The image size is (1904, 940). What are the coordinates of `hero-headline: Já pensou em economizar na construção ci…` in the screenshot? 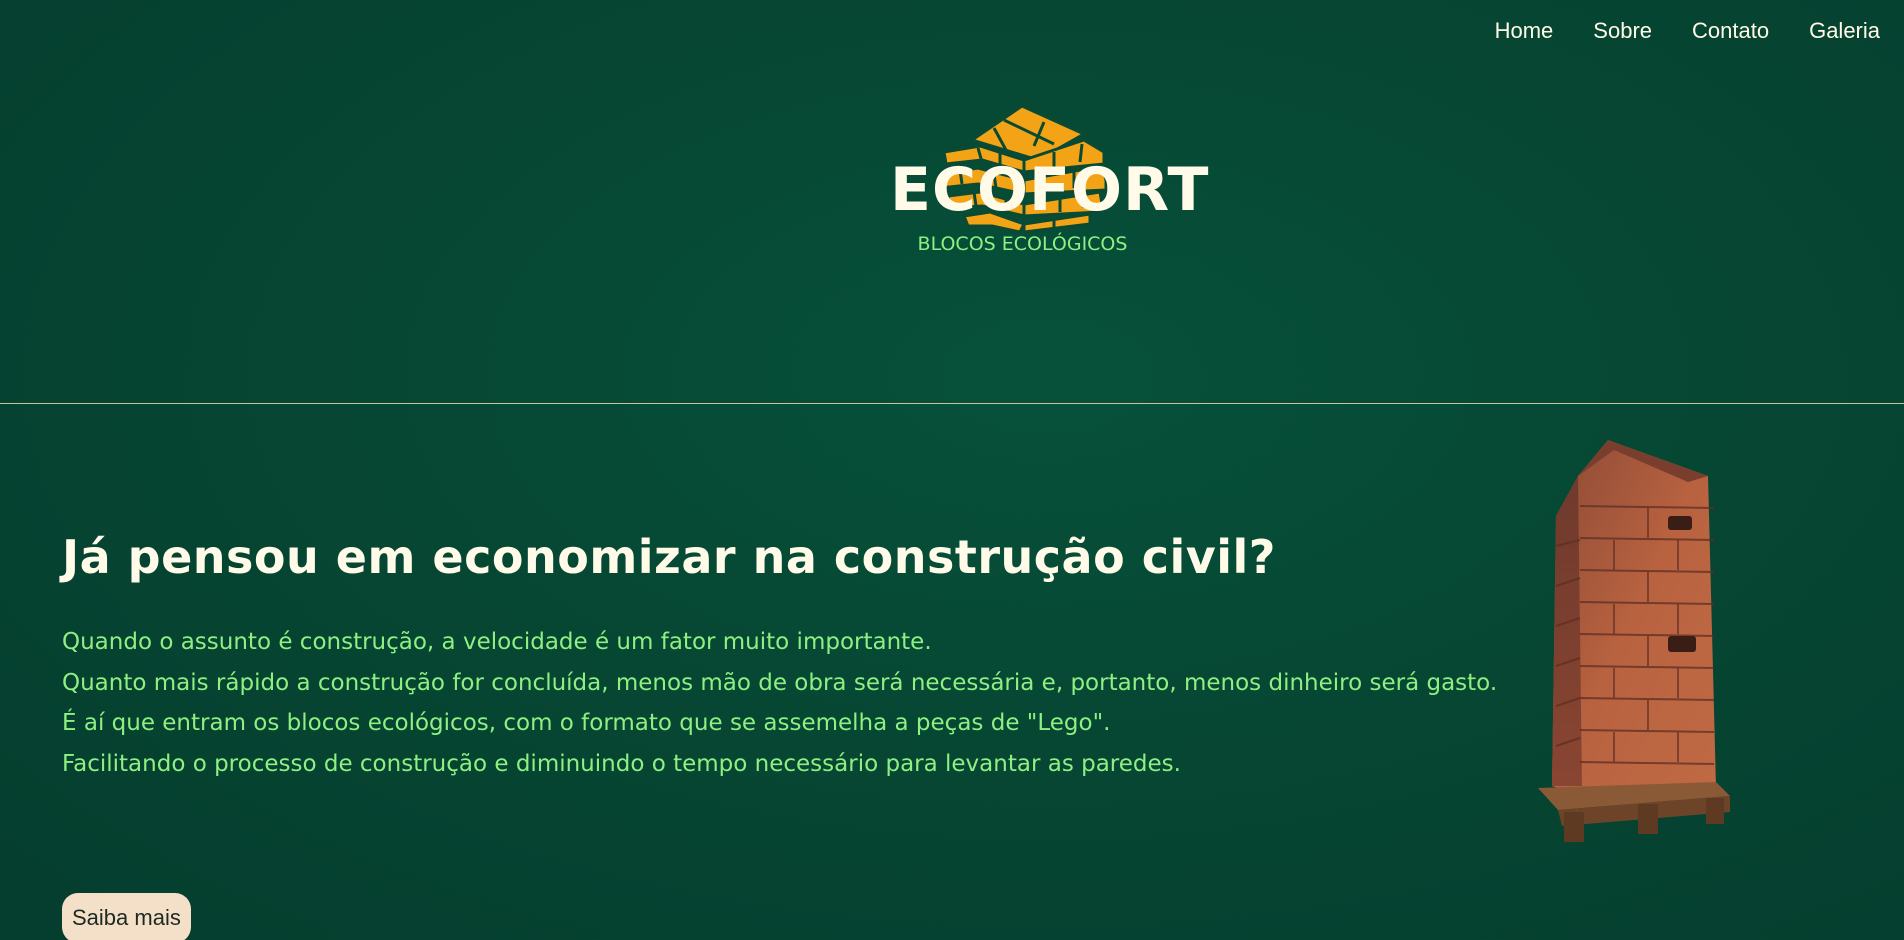 It's located at (669, 557).